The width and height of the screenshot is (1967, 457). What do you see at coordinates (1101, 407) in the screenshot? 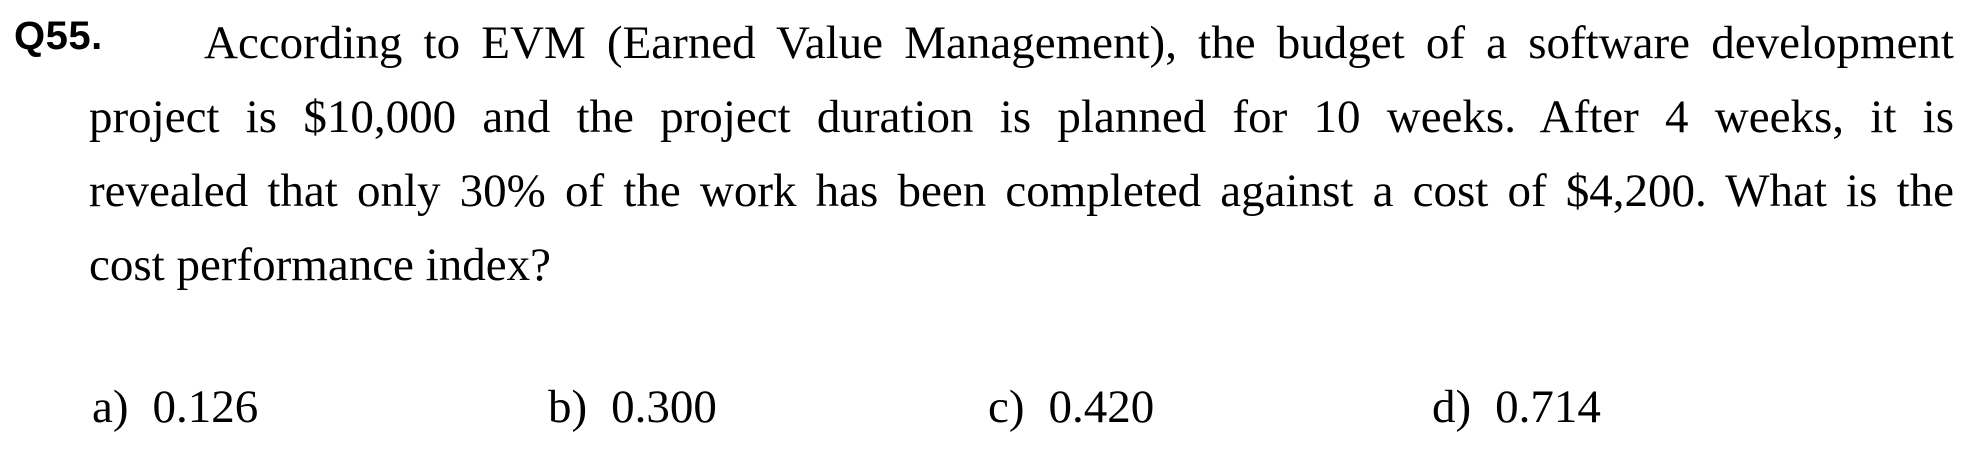
I see `option-c-value: 0.420` at bounding box center [1101, 407].